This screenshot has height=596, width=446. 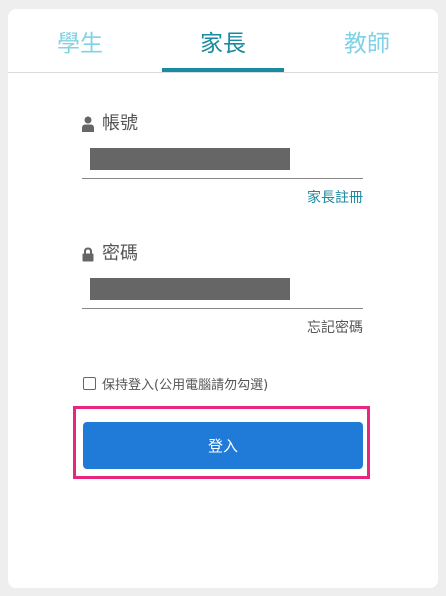 What do you see at coordinates (190, 159) in the screenshot?
I see `account-value-redacted` at bounding box center [190, 159].